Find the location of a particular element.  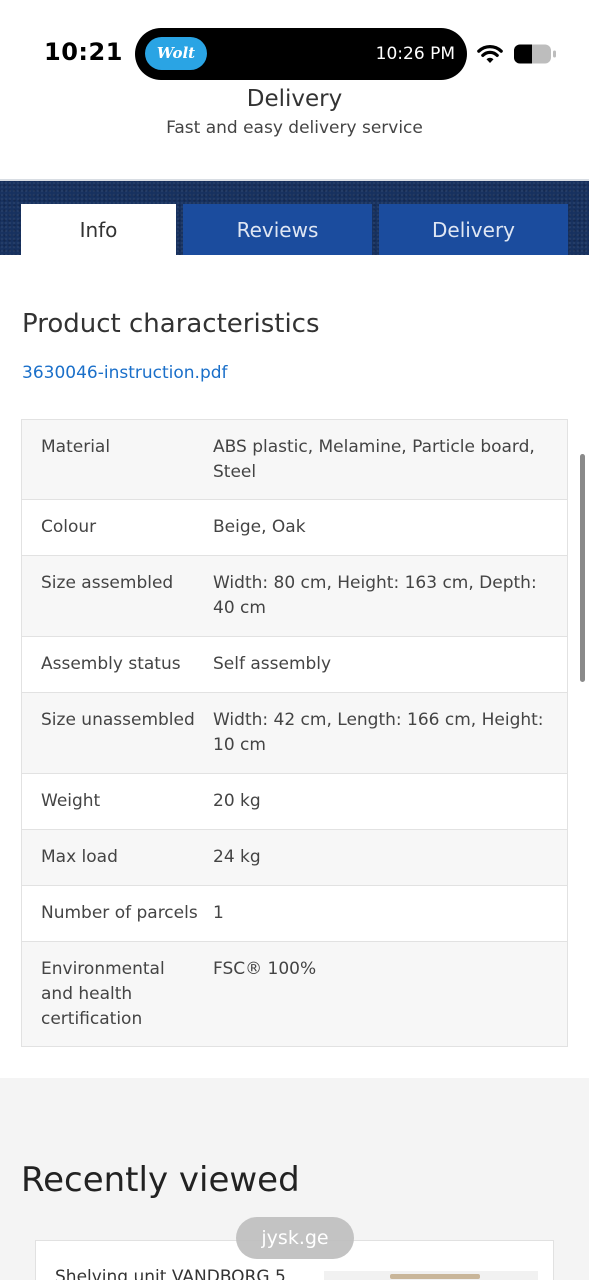

url-bar: jysk.ge is located at coordinates (295, 1238).